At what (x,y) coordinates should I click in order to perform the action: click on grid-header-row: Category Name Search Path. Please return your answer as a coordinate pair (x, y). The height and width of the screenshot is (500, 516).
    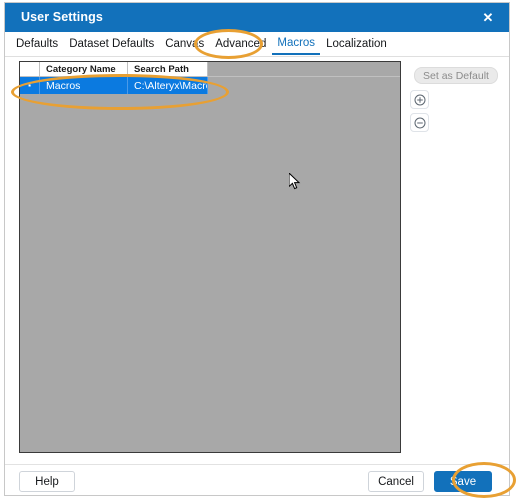
    Looking at the image, I should click on (210, 69).